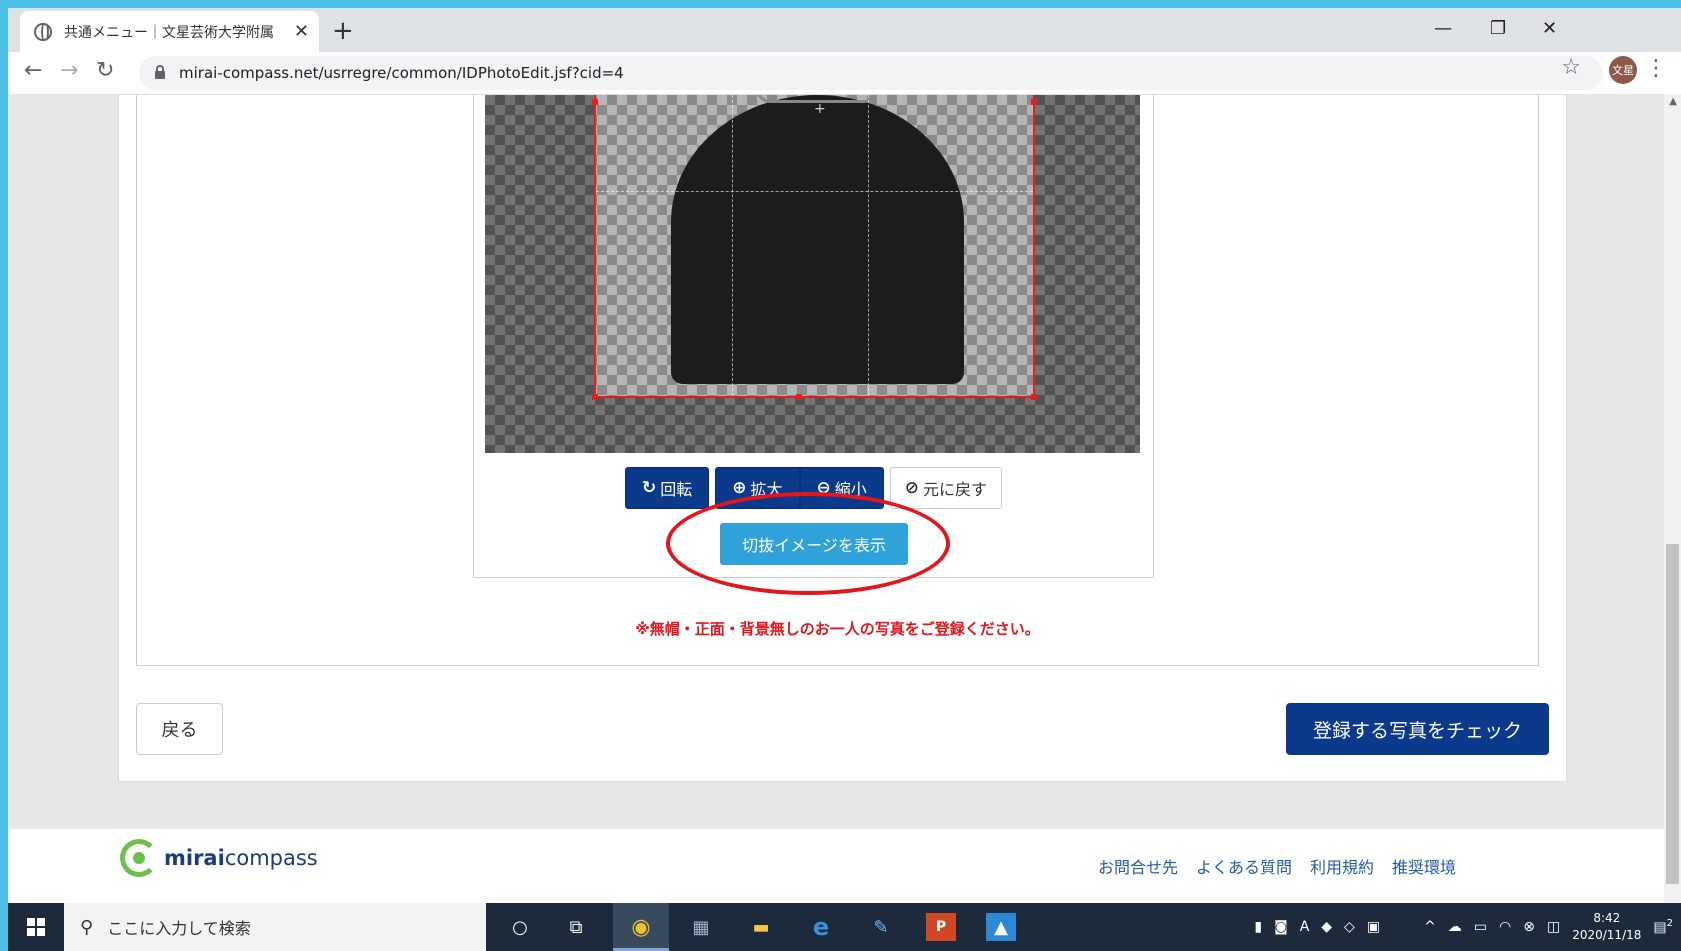 The image size is (1681, 951). Describe the element at coordinates (105, 70) in the screenshot. I see `reload-icon: ↻` at that location.